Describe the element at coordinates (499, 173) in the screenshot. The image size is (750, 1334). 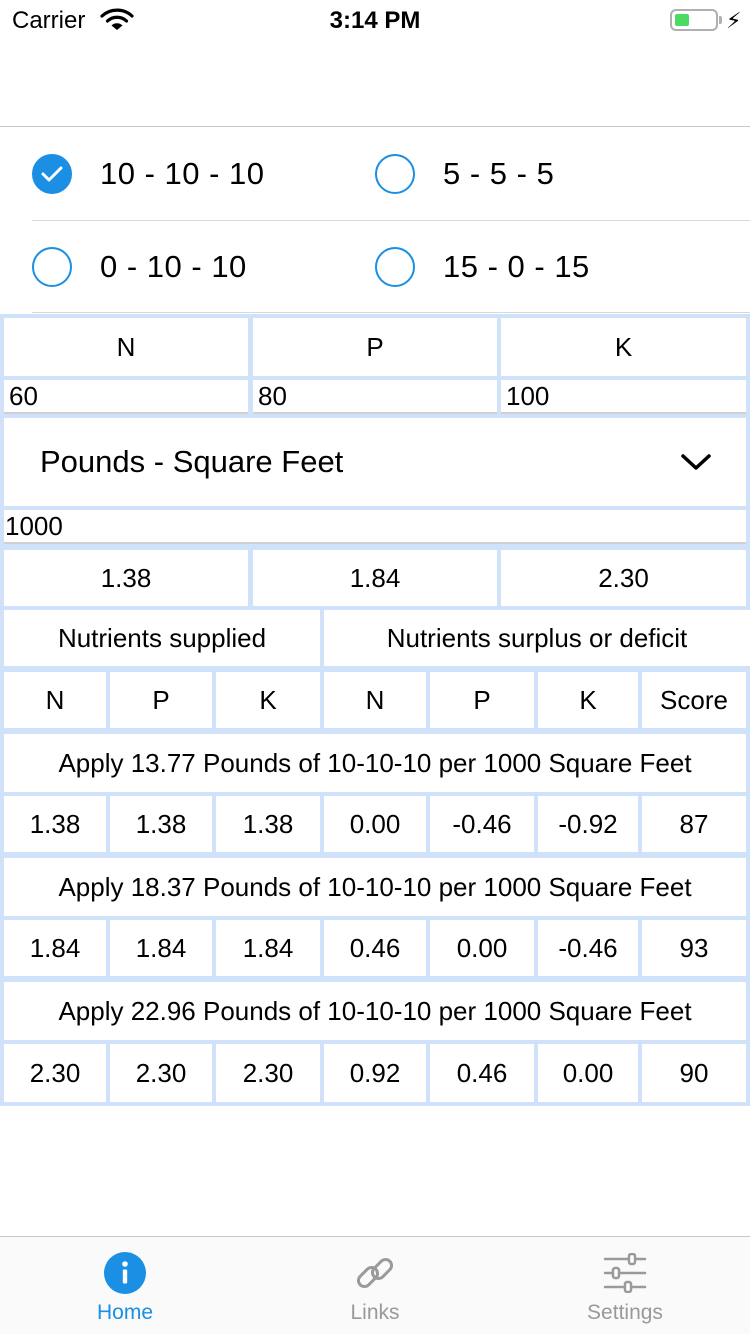
I see `option-label: 5 - 5 - 5` at that location.